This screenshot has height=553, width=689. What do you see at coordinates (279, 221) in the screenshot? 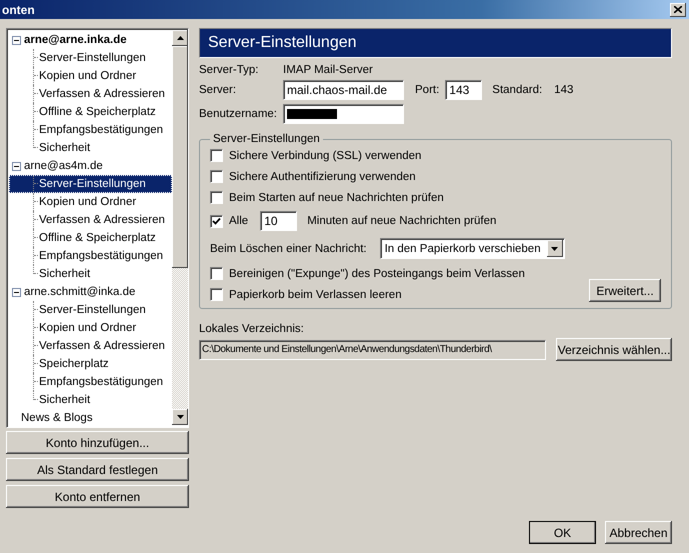
I see `minutes-field: 10` at bounding box center [279, 221].